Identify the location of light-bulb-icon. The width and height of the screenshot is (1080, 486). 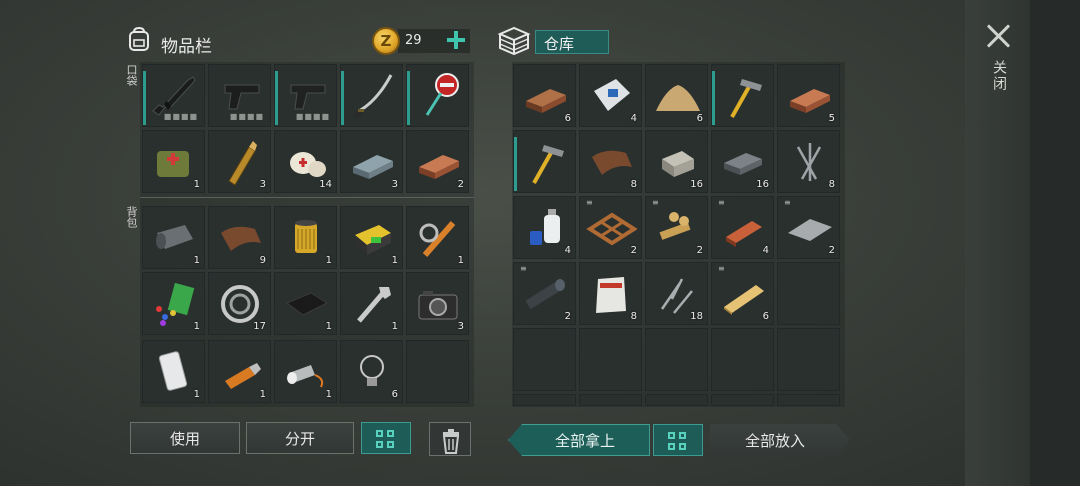
(372, 370).